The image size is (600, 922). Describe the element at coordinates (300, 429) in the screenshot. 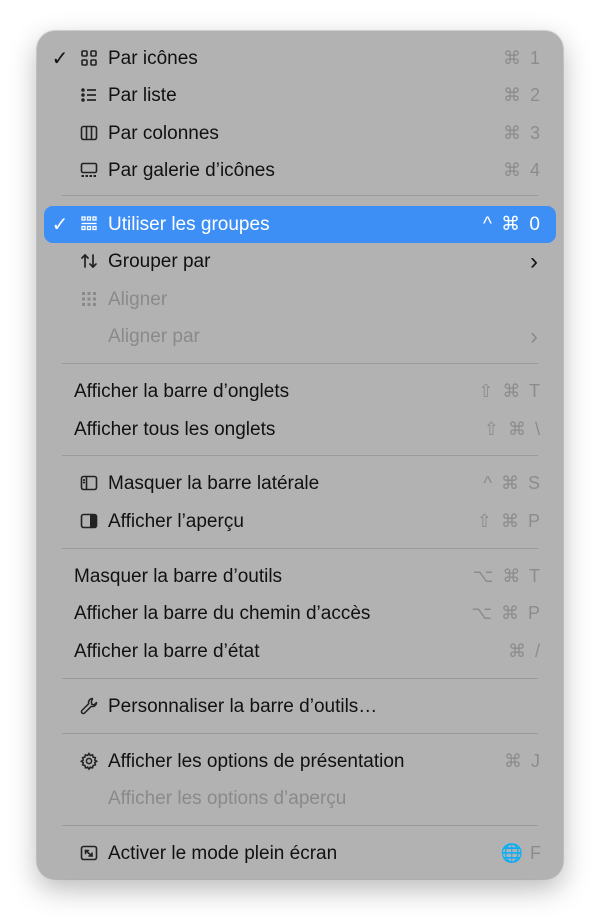

I see `menu-item-show-all-tabs: Afficher tous les onglets ⇧ ⌘ \` at that location.